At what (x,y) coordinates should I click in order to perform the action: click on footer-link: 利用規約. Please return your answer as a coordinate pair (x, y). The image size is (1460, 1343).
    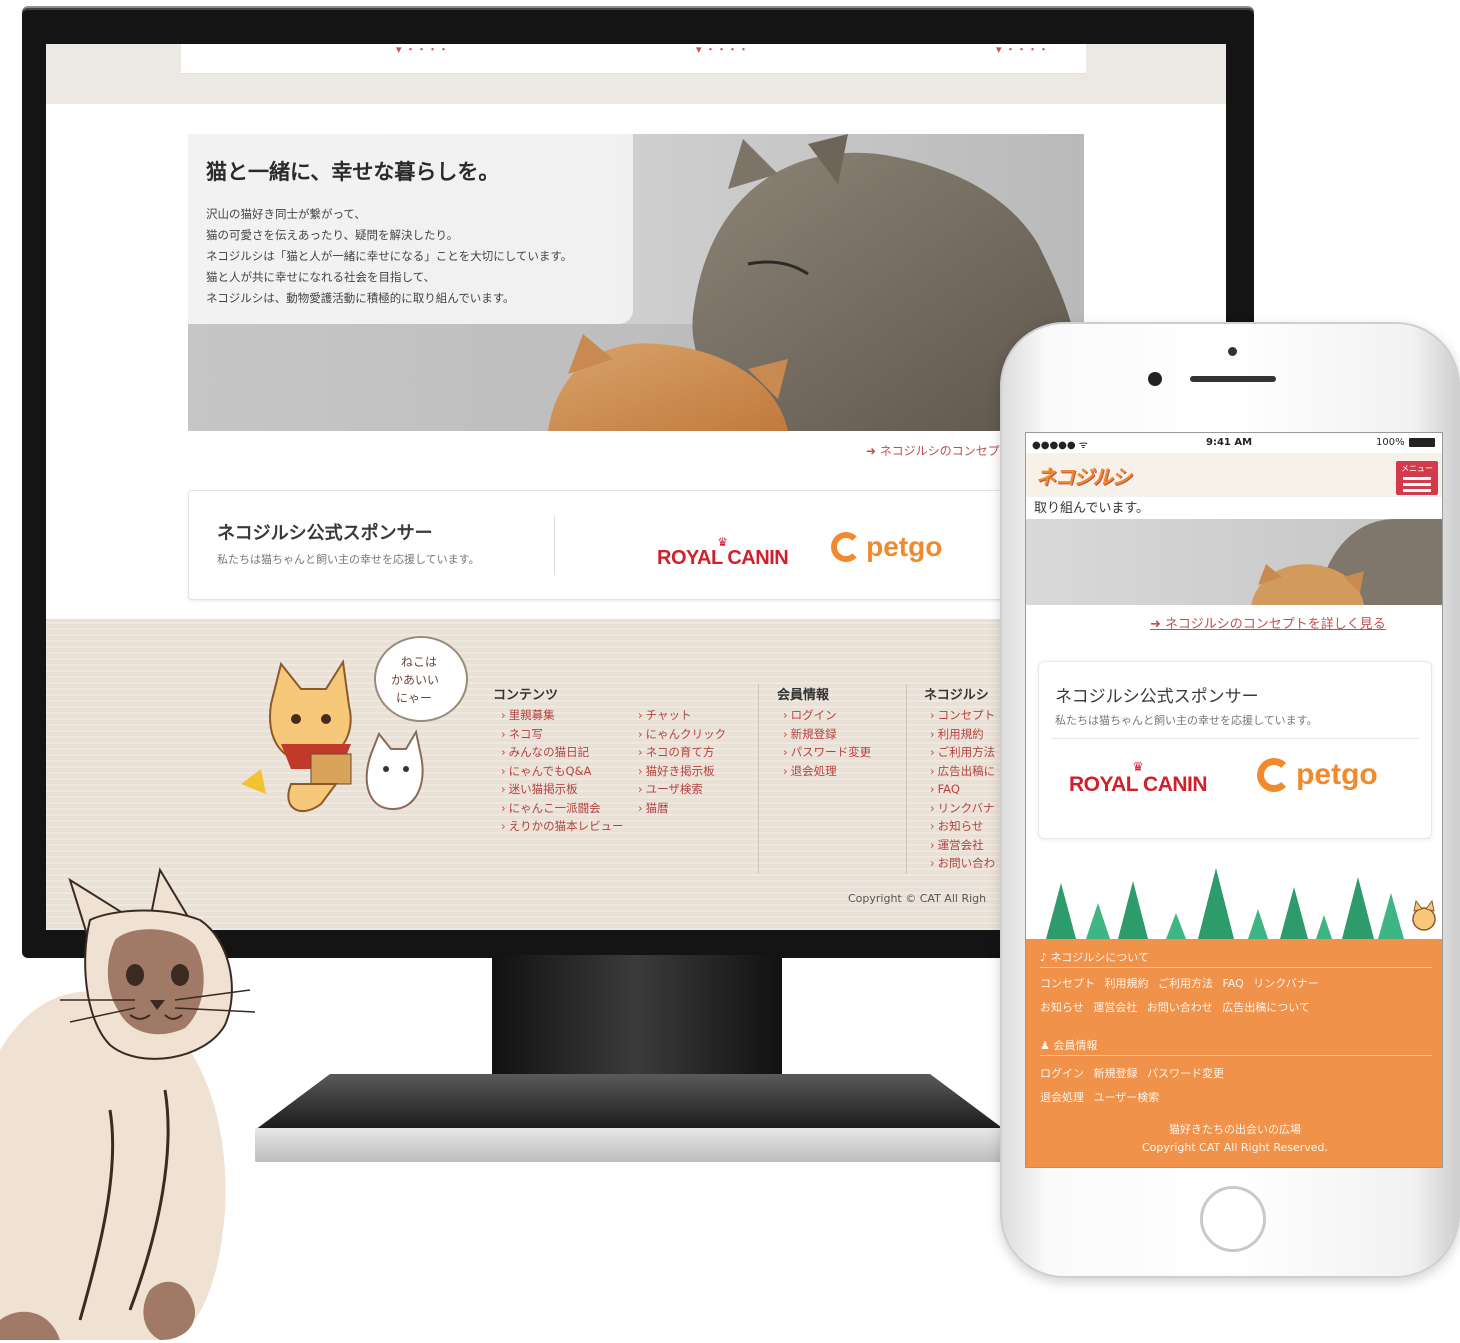
    Looking at the image, I should click on (962, 734).